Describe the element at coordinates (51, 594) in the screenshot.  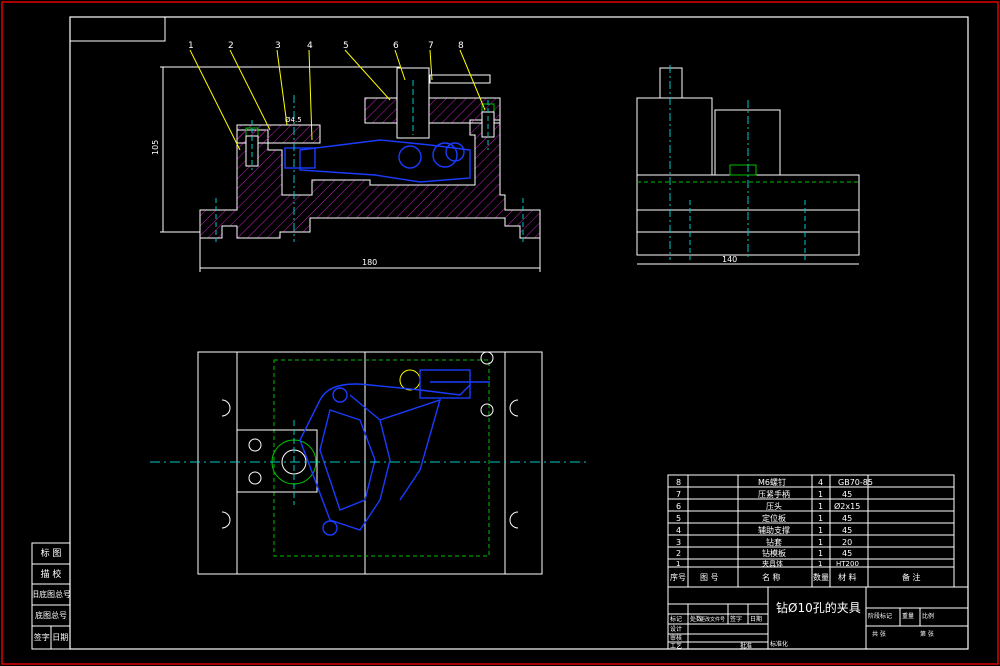
I see `left-block-3: 旧底图总号` at that location.